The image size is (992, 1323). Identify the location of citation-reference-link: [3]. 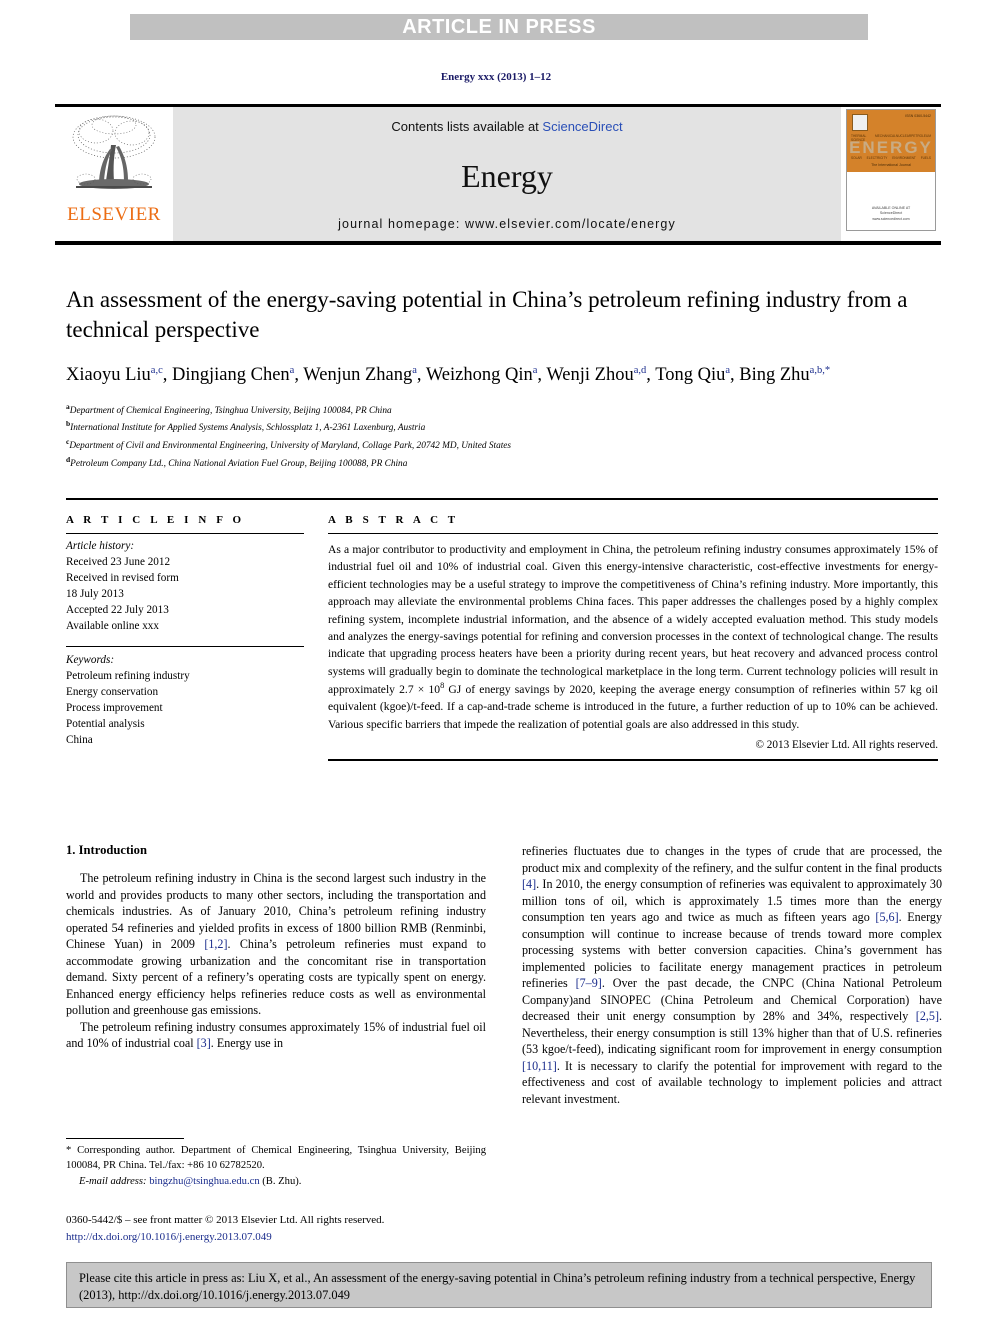
(204, 1043).